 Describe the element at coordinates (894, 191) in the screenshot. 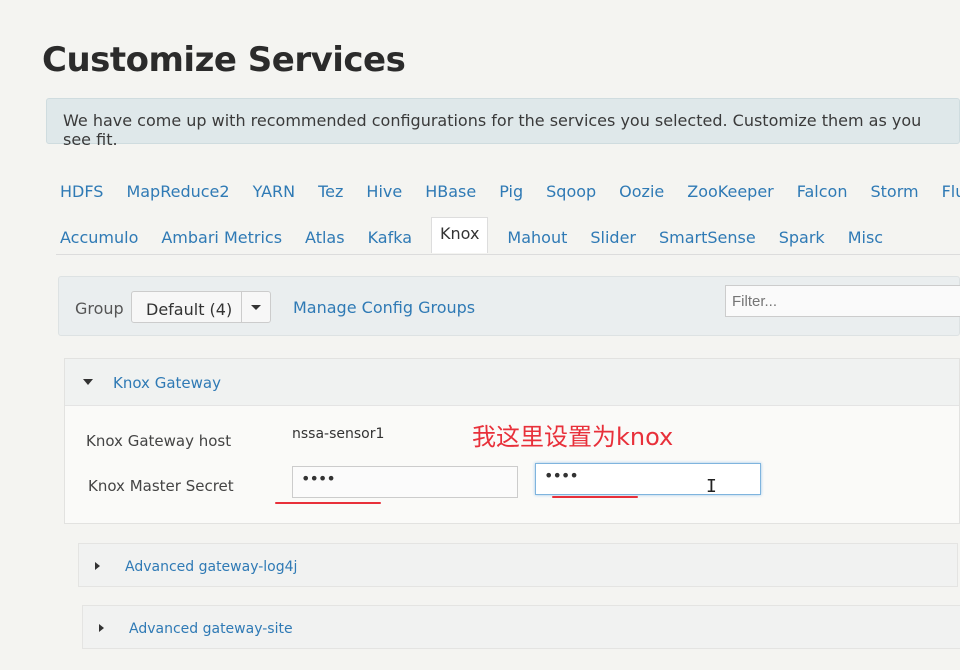

I see `tab-storm: Storm` at that location.